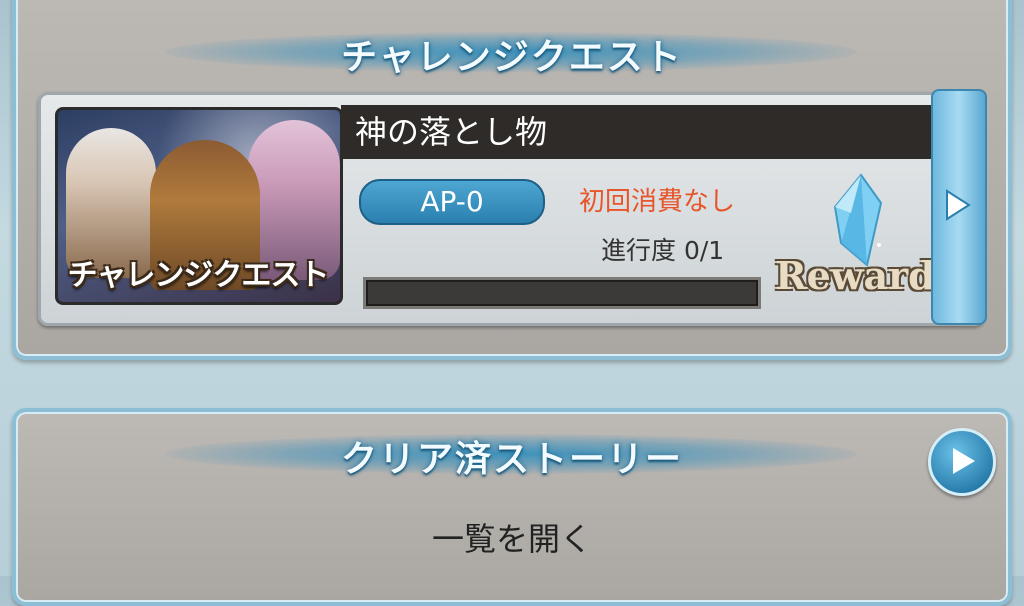 Image resolution: width=1024 pixels, height=606 pixels. What do you see at coordinates (452, 202) in the screenshot?
I see `ap-cost-badge: AP-0` at bounding box center [452, 202].